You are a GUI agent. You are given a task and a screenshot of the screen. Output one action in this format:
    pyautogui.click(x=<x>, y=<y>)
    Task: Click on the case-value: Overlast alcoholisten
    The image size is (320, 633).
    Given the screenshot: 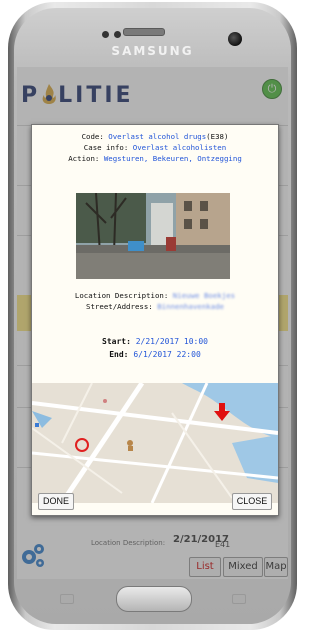 What is the action you would take?
    pyautogui.click(x=179, y=147)
    